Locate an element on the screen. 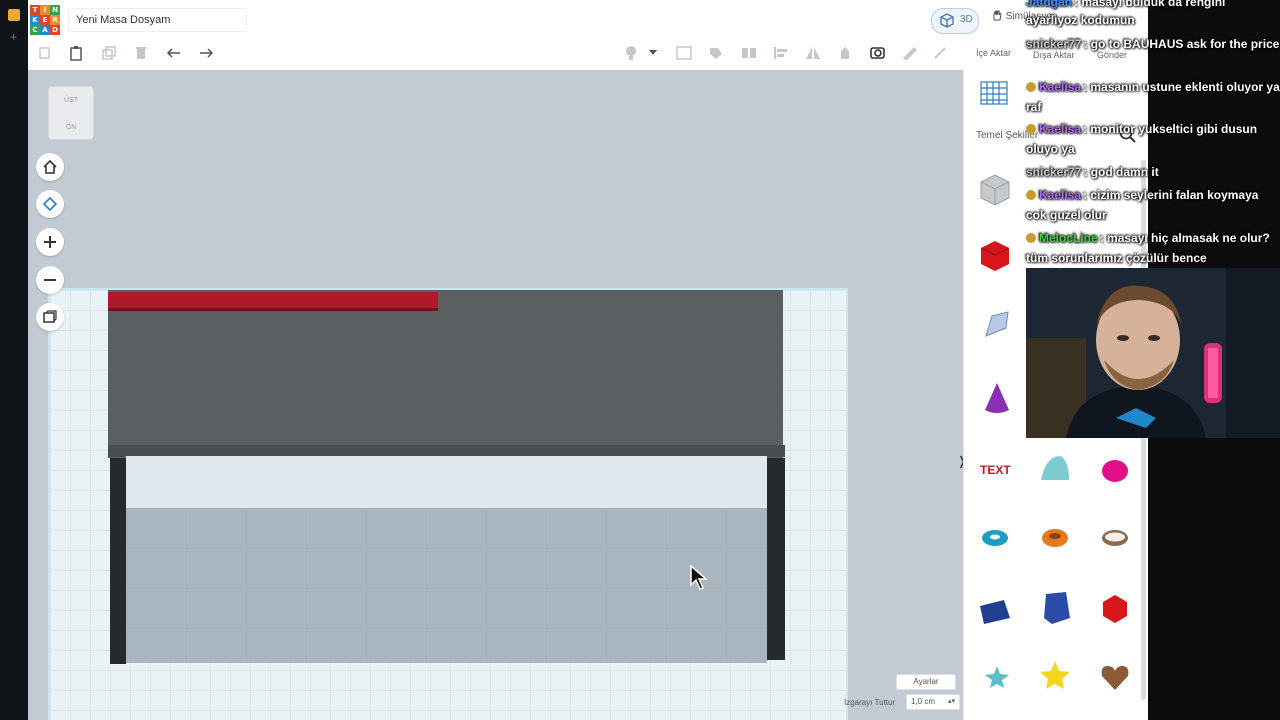  box-shape-icon is located at coordinates (995, 255).